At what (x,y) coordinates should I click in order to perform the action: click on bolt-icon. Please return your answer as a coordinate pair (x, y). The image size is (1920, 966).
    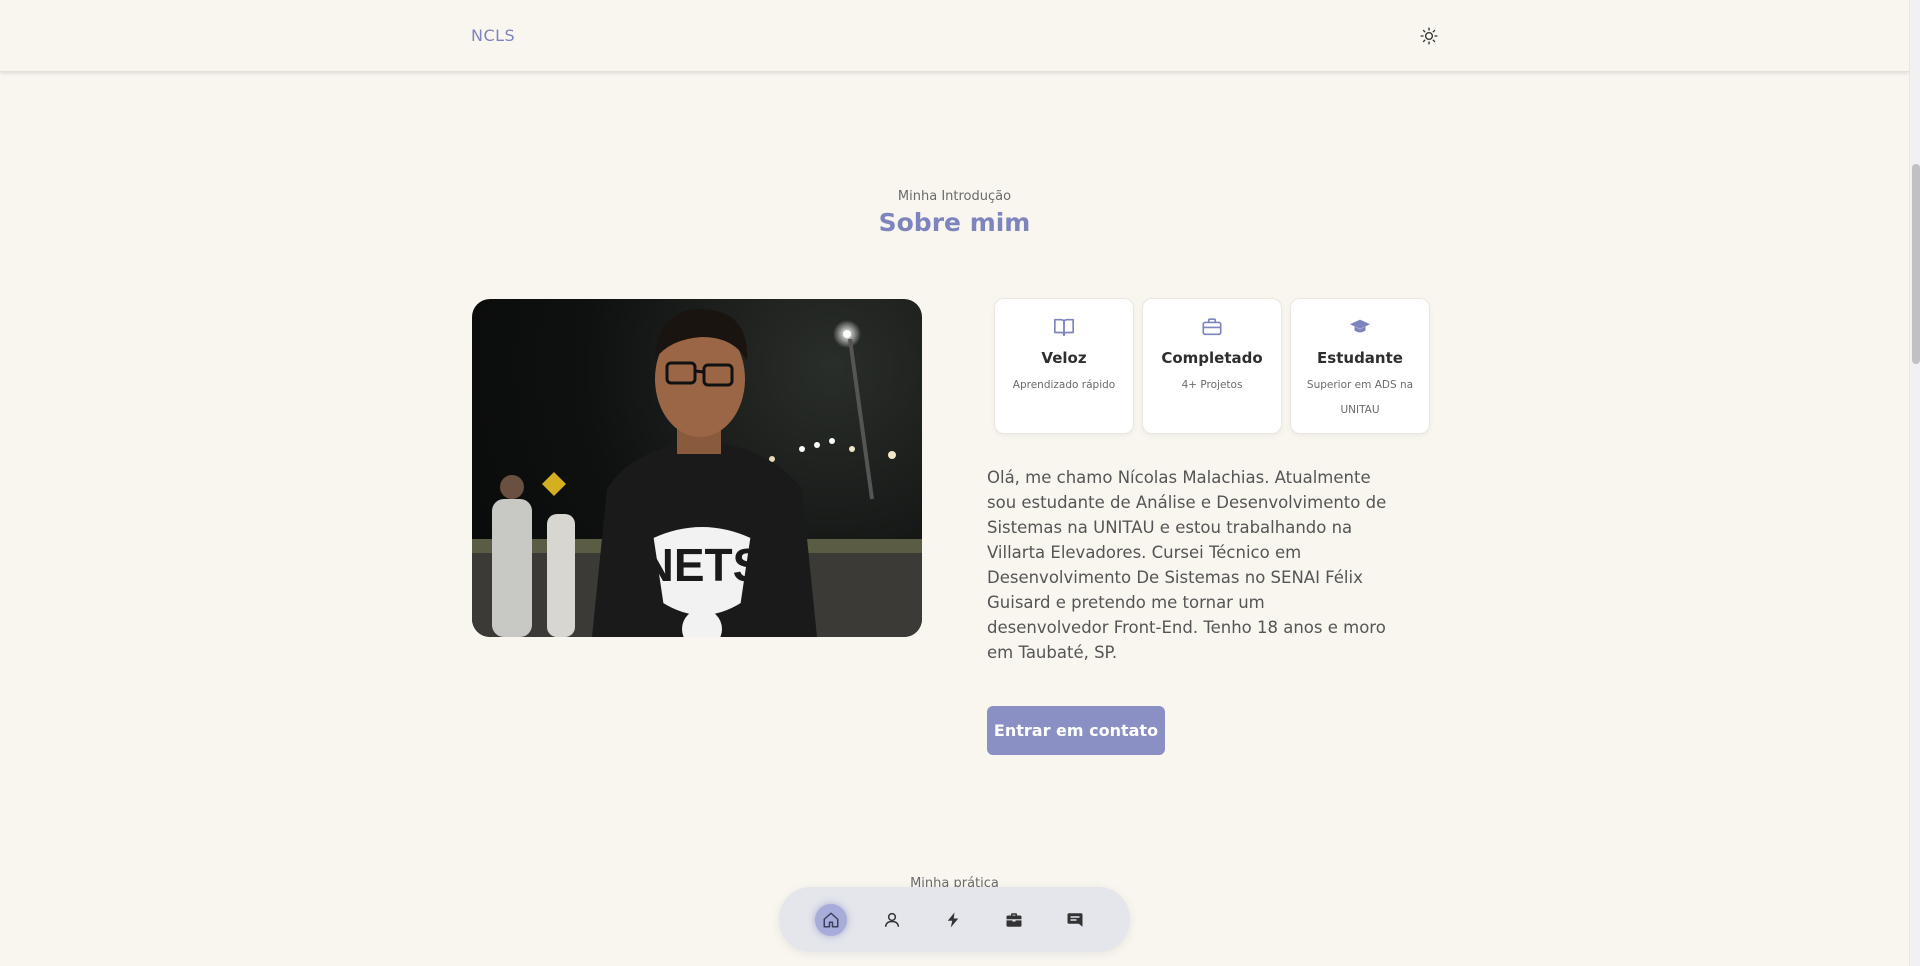
    Looking at the image, I should click on (953, 919).